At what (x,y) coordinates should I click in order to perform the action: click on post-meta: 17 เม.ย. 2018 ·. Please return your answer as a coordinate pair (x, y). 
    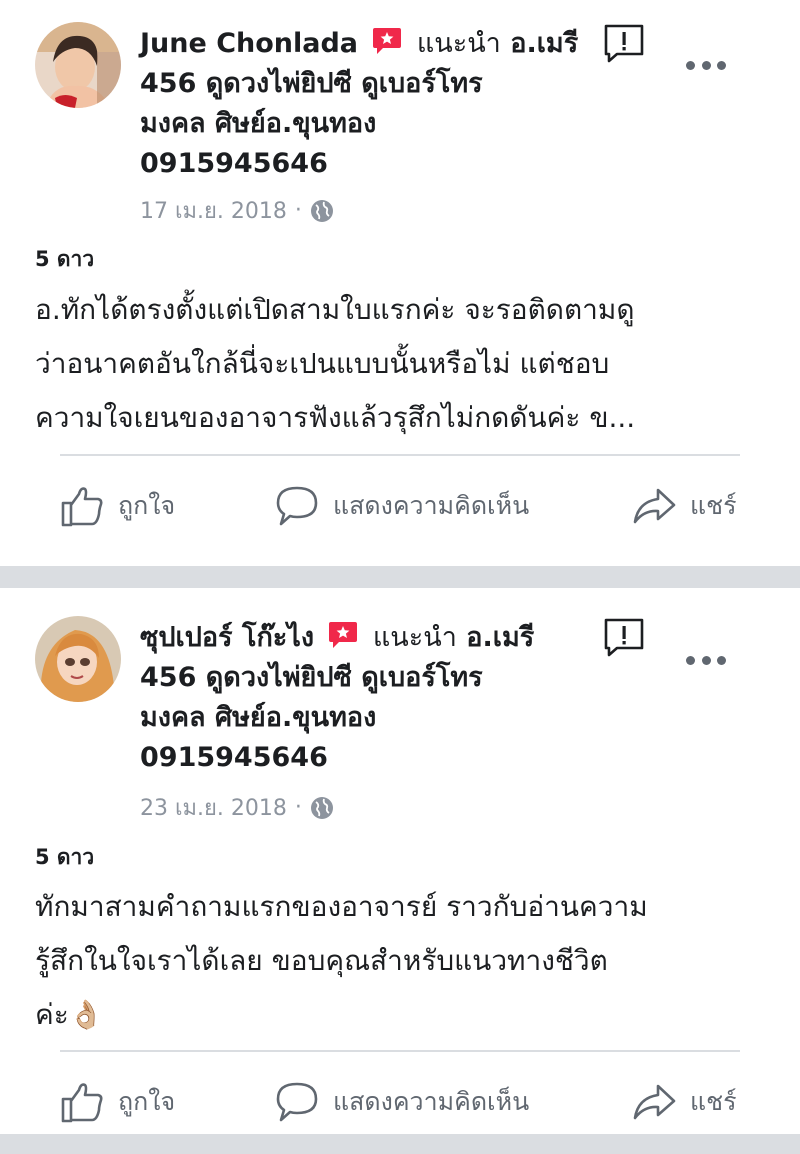
    Looking at the image, I should click on (237, 210).